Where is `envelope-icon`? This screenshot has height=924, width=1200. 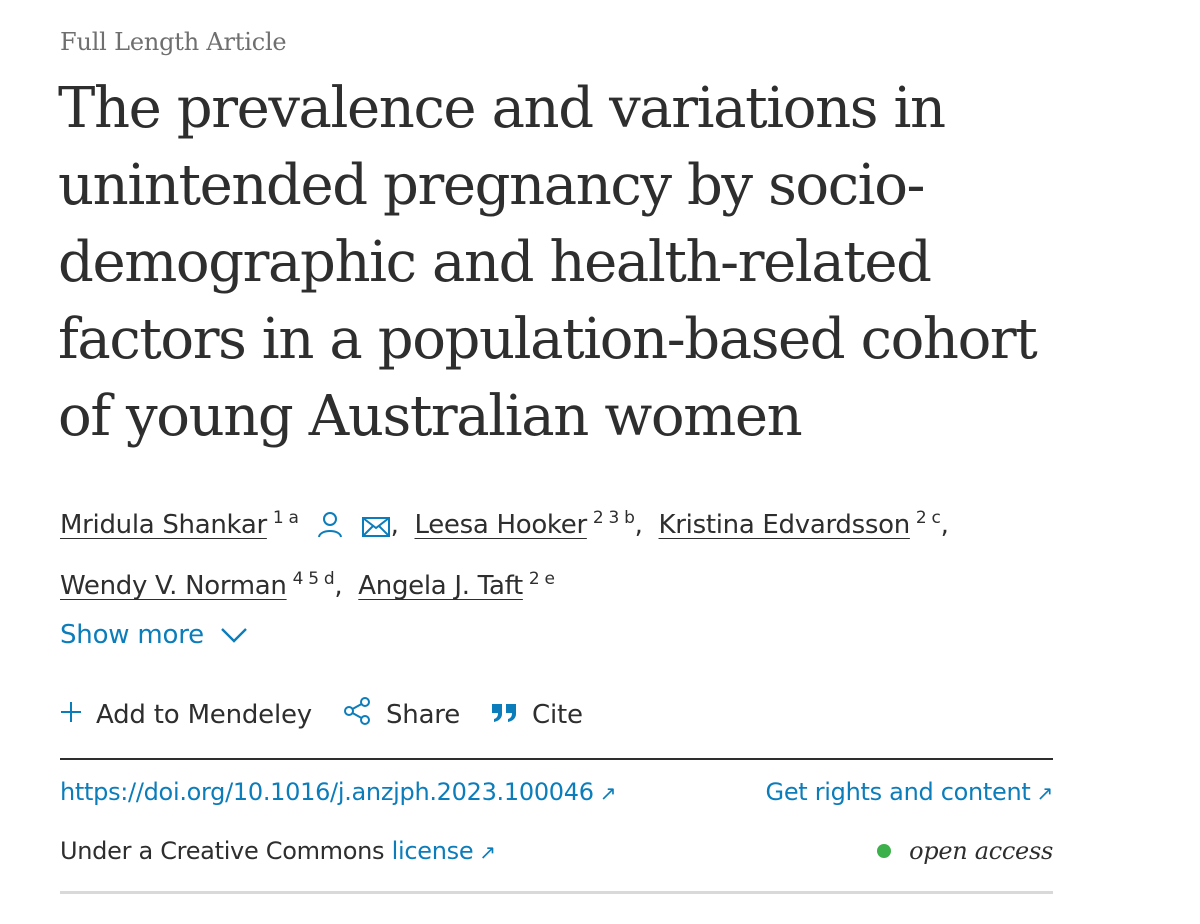
envelope-icon is located at coordinates (376, 531).